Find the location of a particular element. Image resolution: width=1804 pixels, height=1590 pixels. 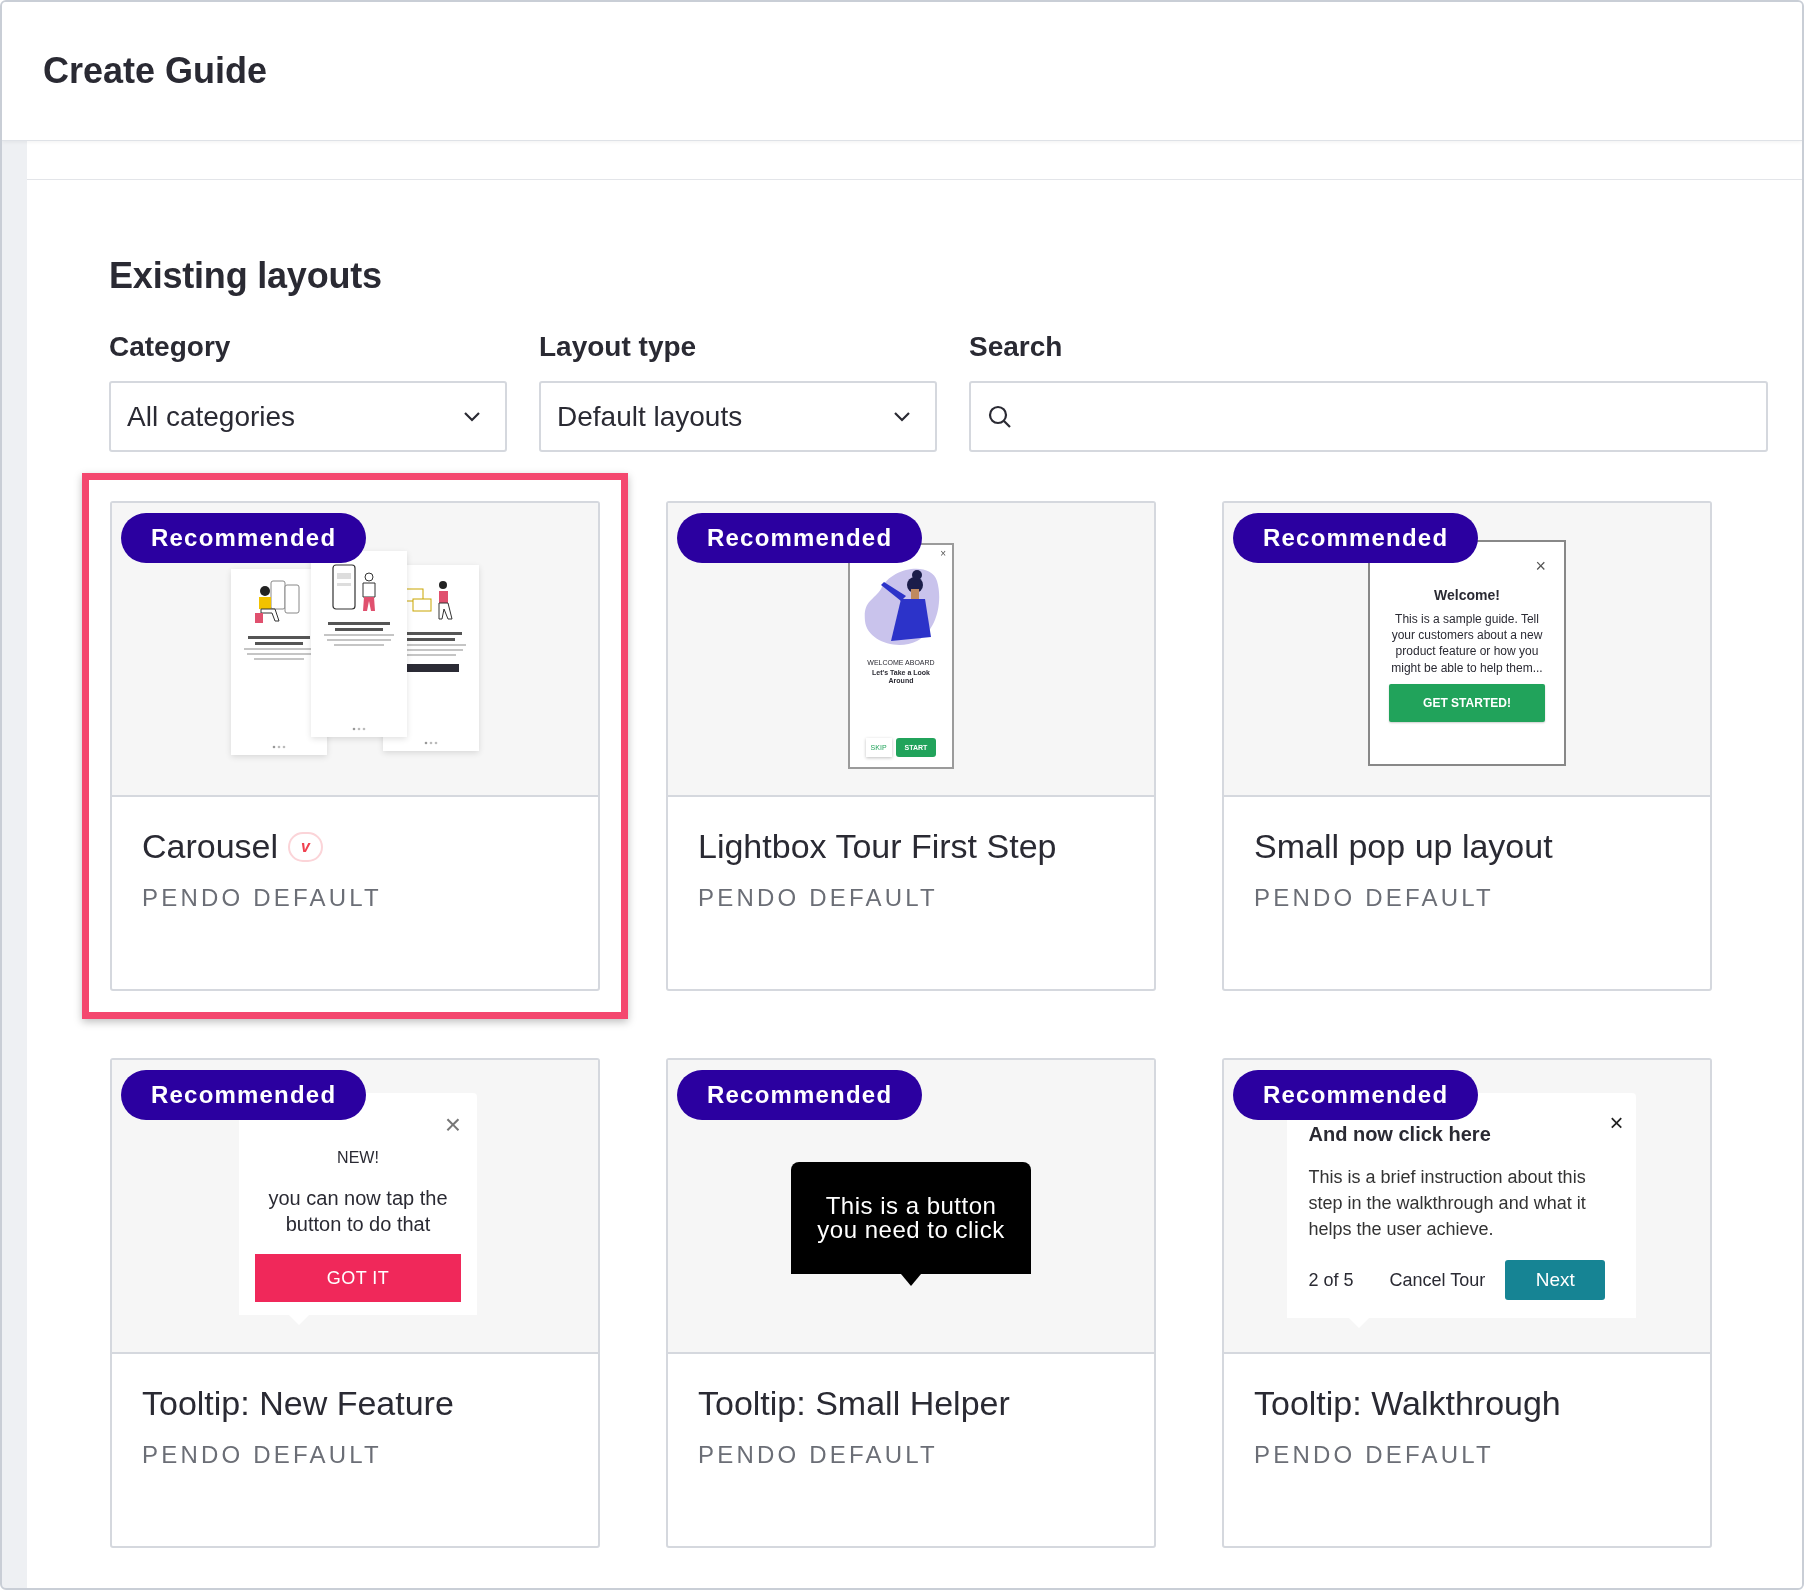

tooltip-text: you can now tap the button to do that is located at coordinates (358, 1211).